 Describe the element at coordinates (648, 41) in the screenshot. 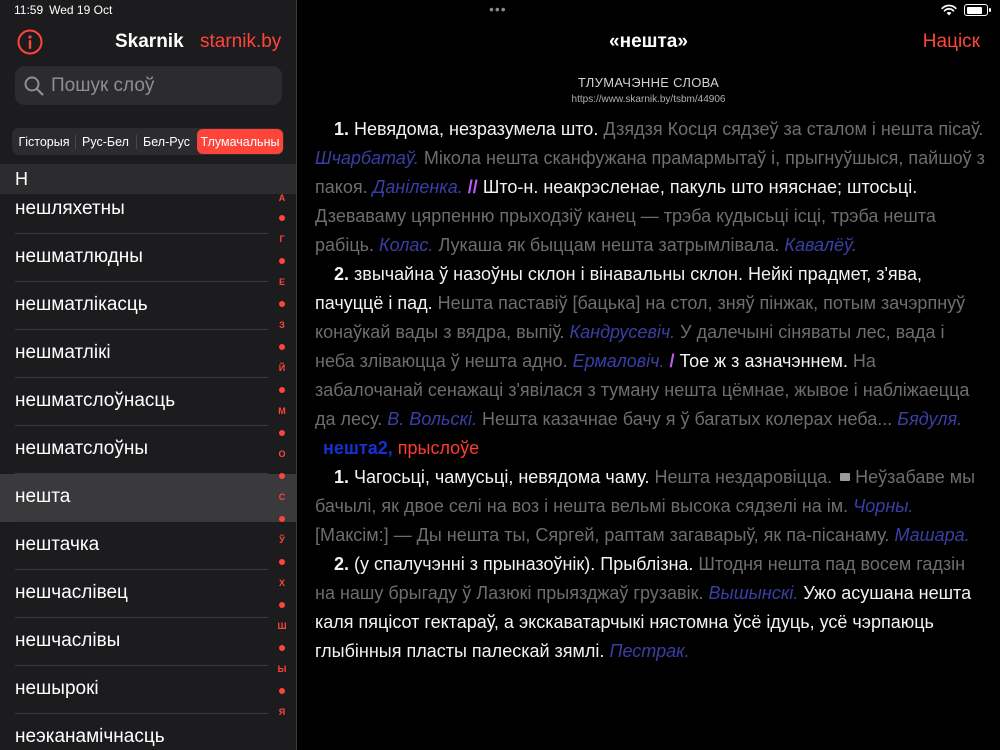

I see `nav-title: «нешта»` at that location.